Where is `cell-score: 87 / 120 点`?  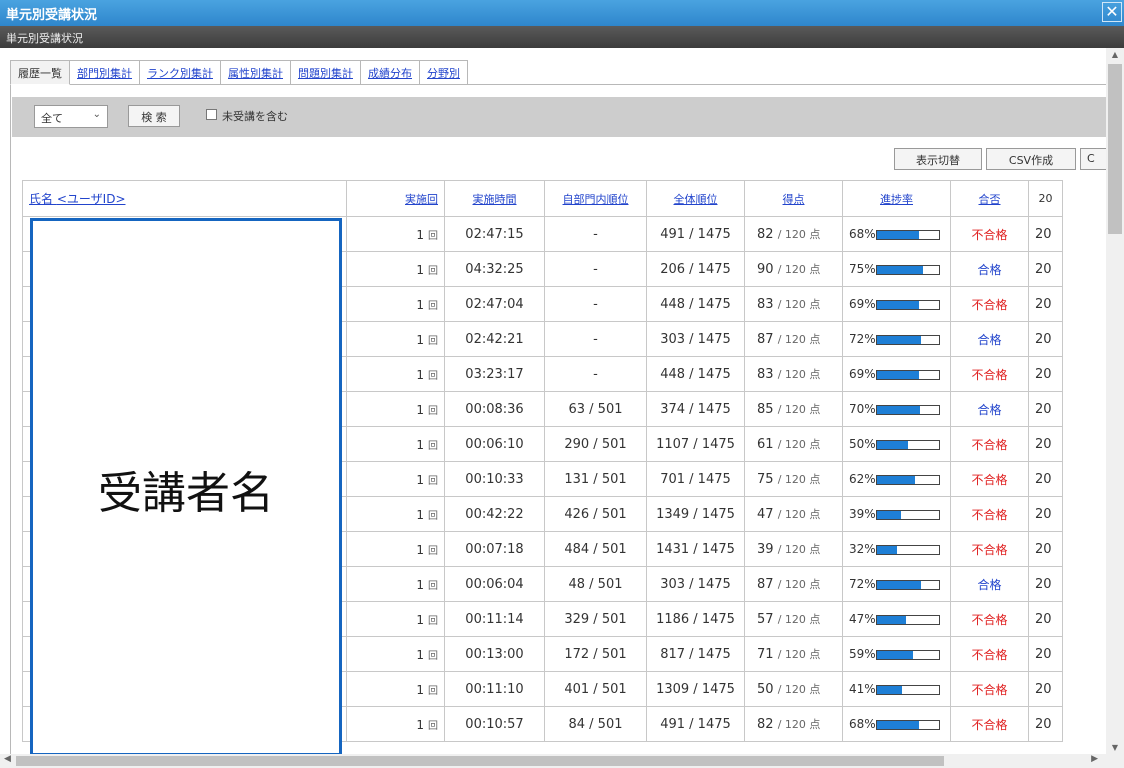
cell-score: 87 / 120 点 is located at coordinates (793, 584).